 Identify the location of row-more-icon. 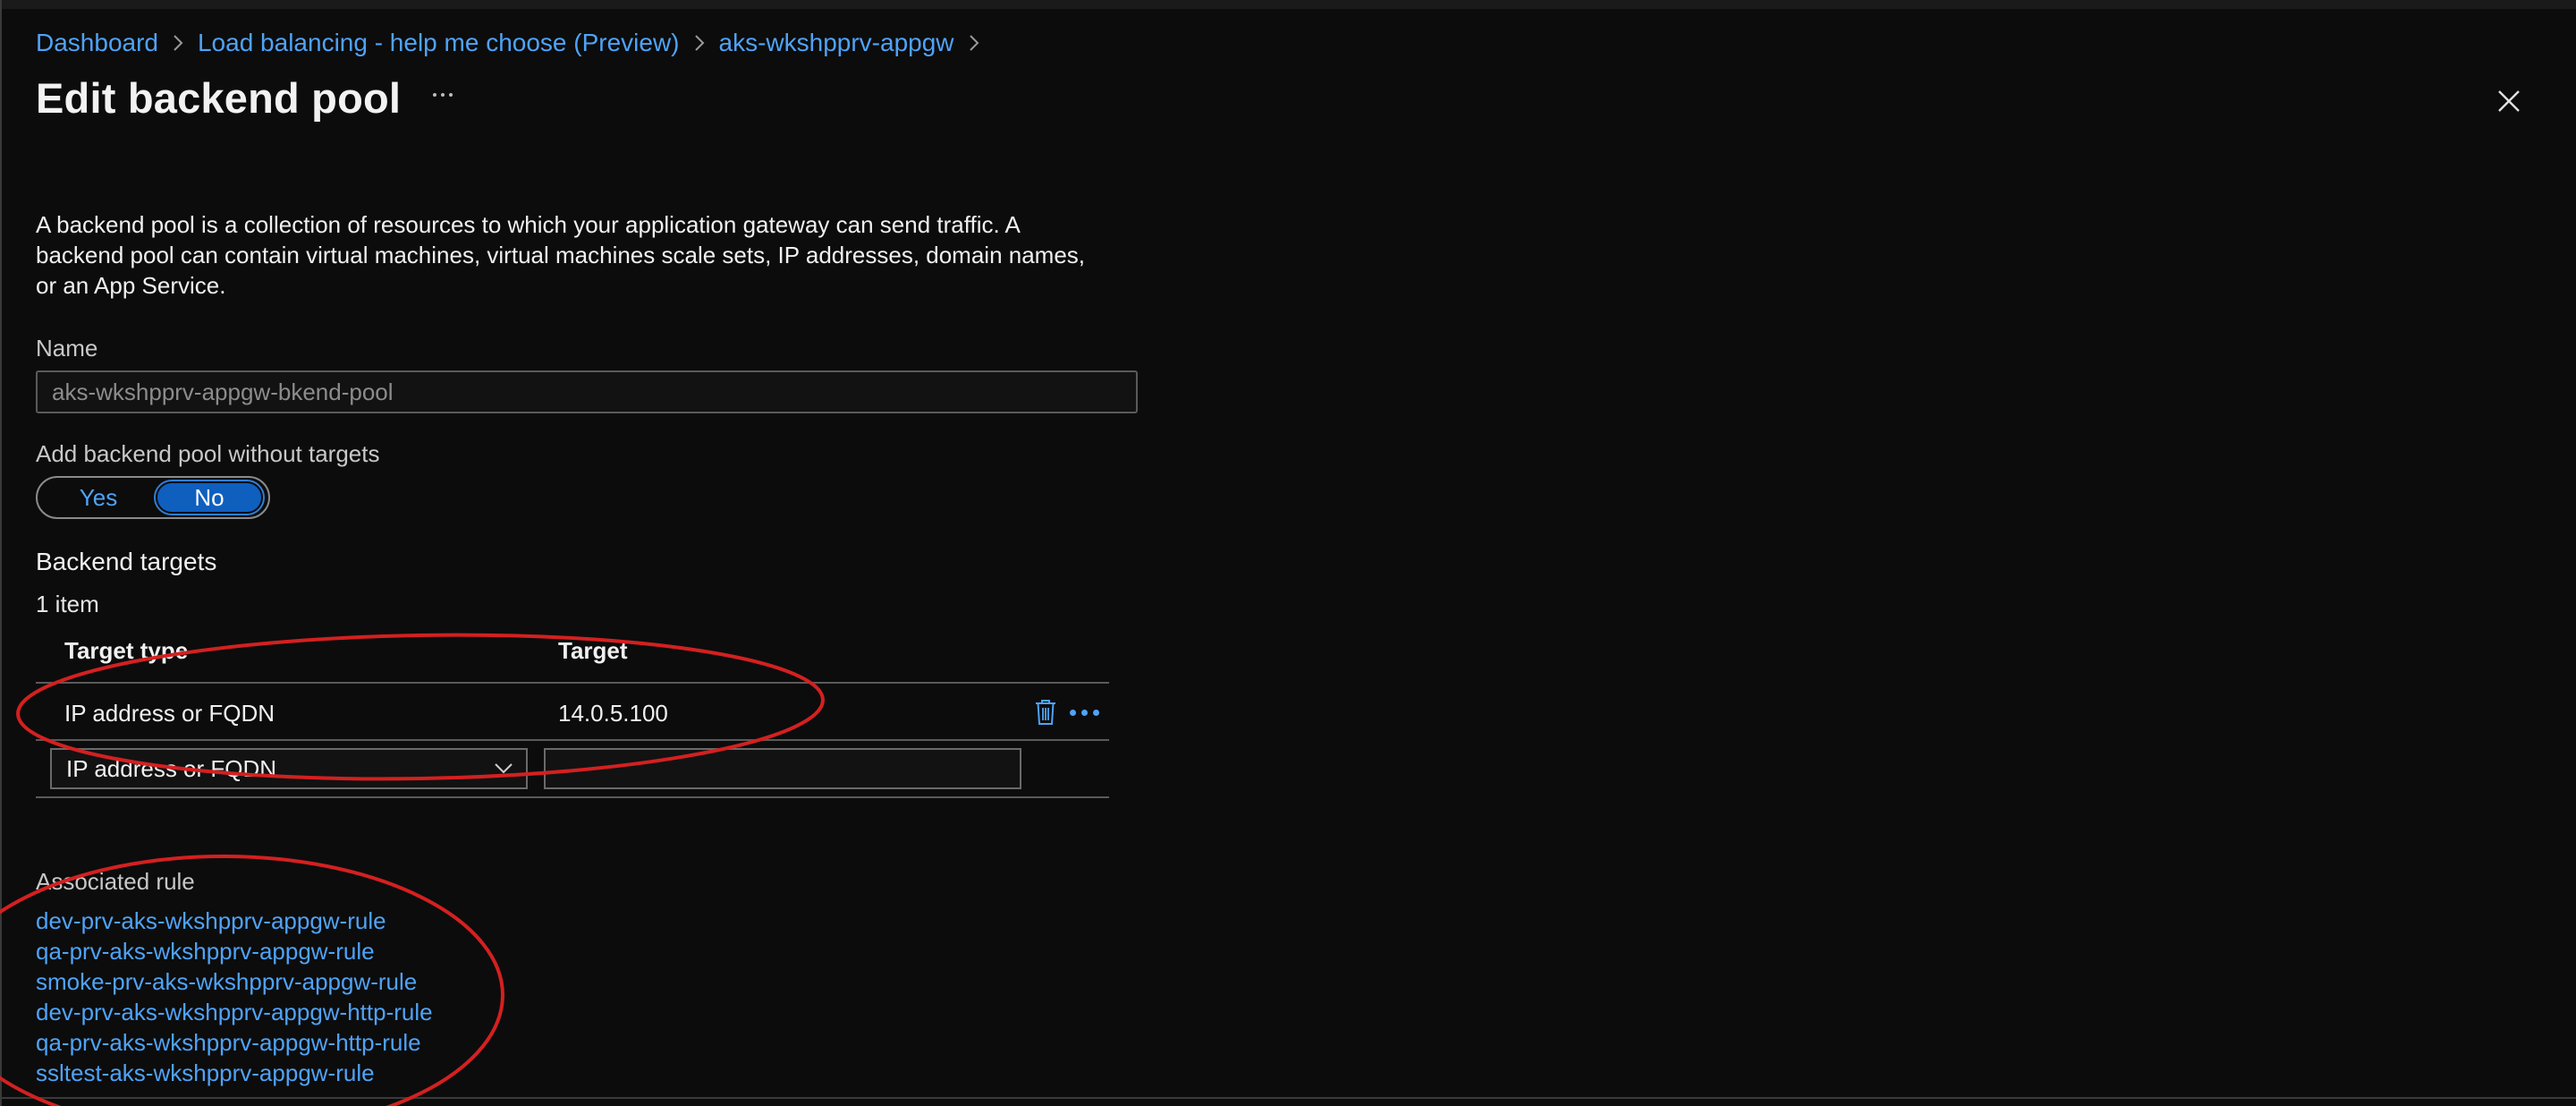
(1086, 712).